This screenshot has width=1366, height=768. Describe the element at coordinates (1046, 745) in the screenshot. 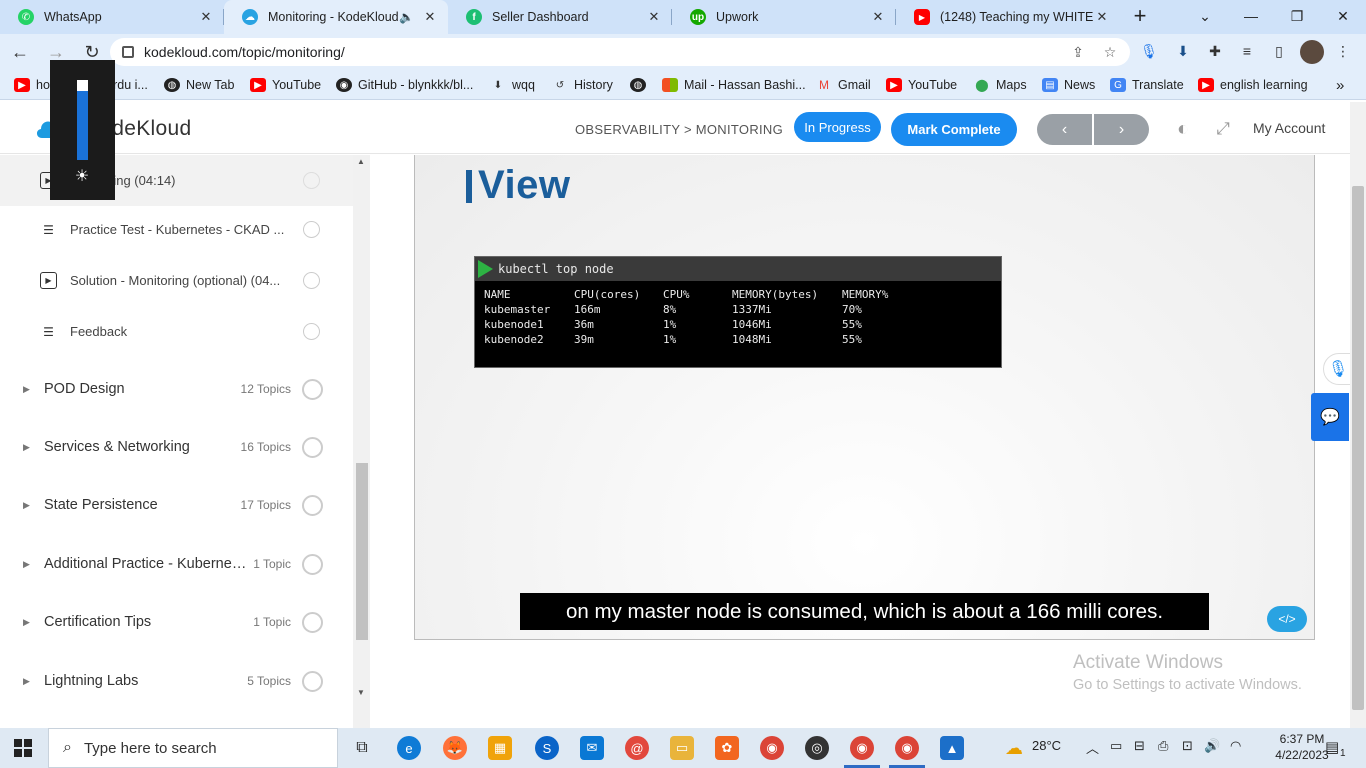

I see `weather-temperature: 28°C` at that location.